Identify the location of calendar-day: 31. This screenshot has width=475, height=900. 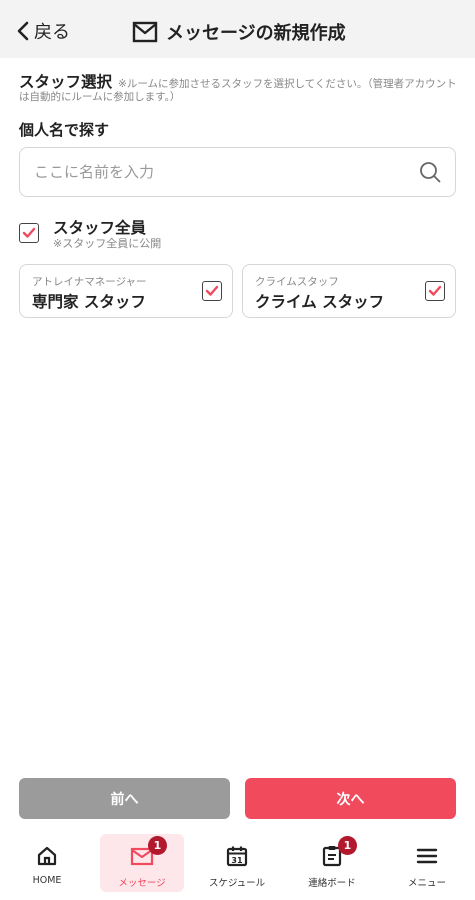
(237, 860).